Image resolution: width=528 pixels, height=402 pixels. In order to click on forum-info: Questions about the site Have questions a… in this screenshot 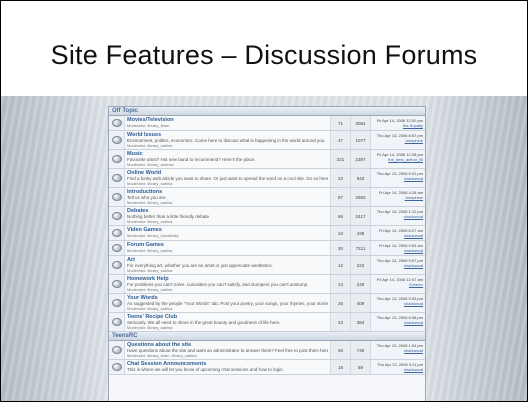, I will do `click(228, 350)`.